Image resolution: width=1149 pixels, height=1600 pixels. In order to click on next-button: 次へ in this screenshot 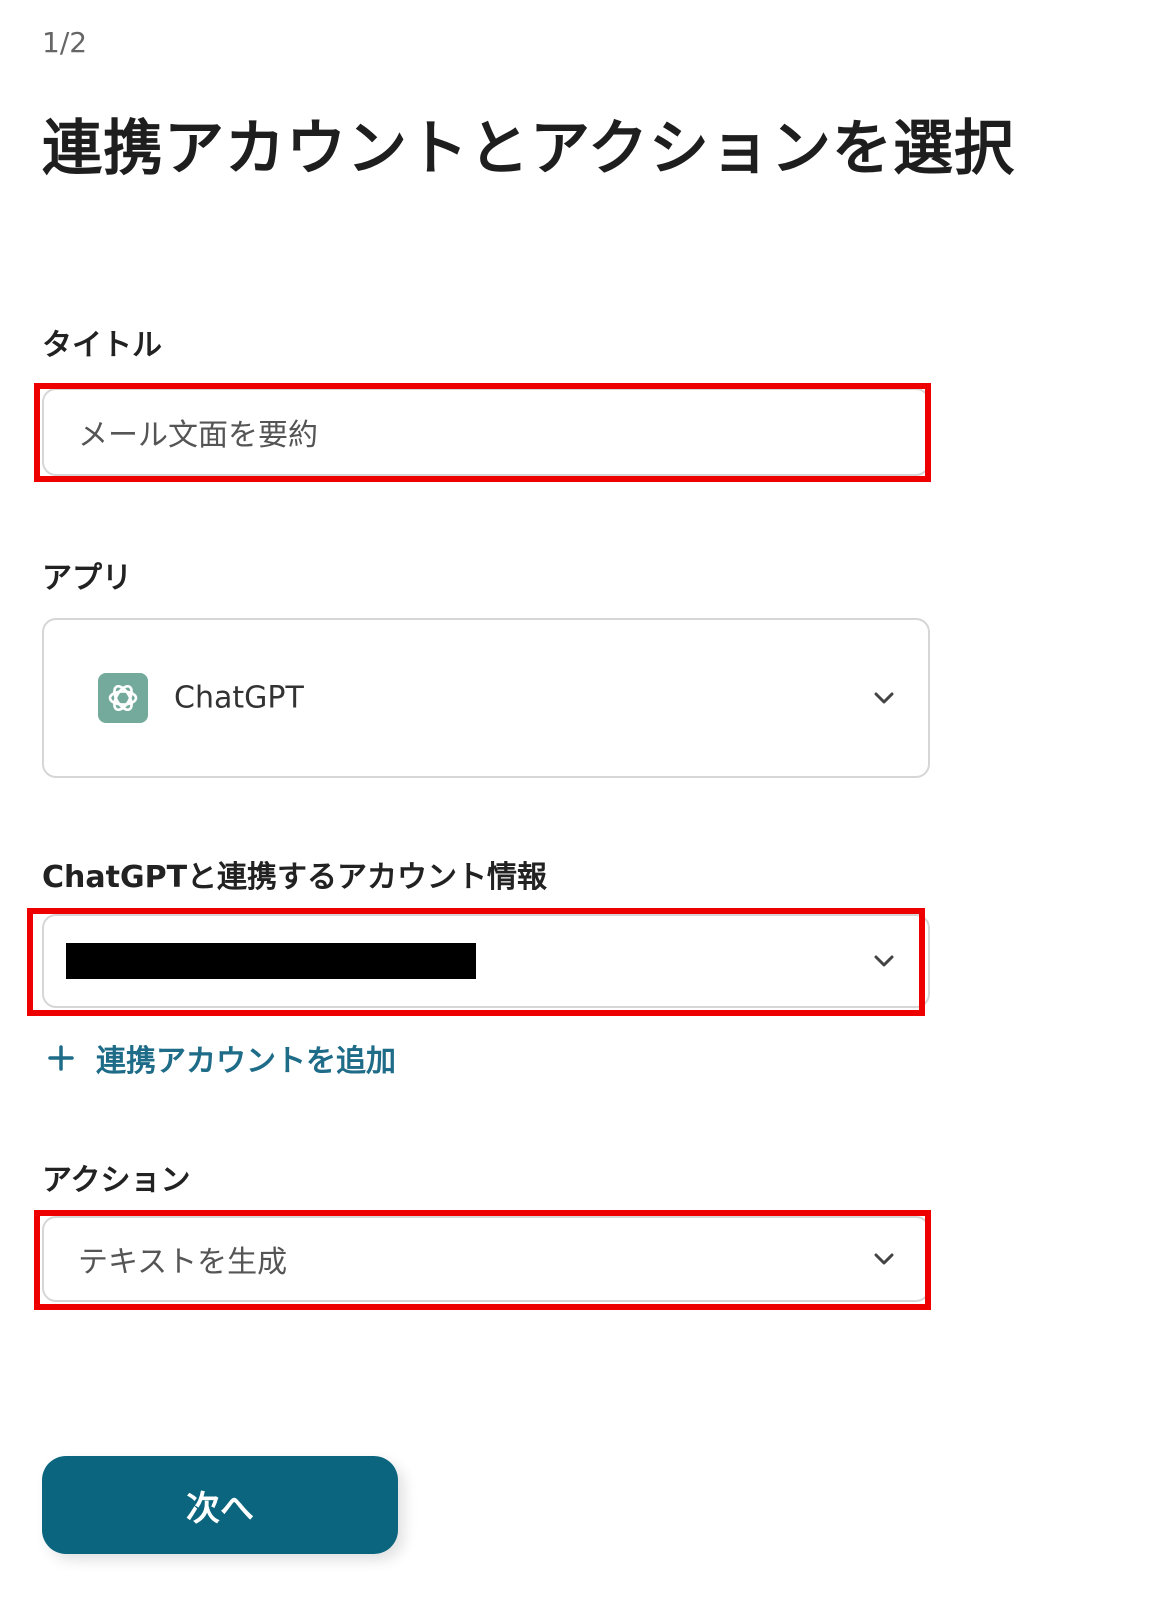, I will do `click(220, 1505)`.